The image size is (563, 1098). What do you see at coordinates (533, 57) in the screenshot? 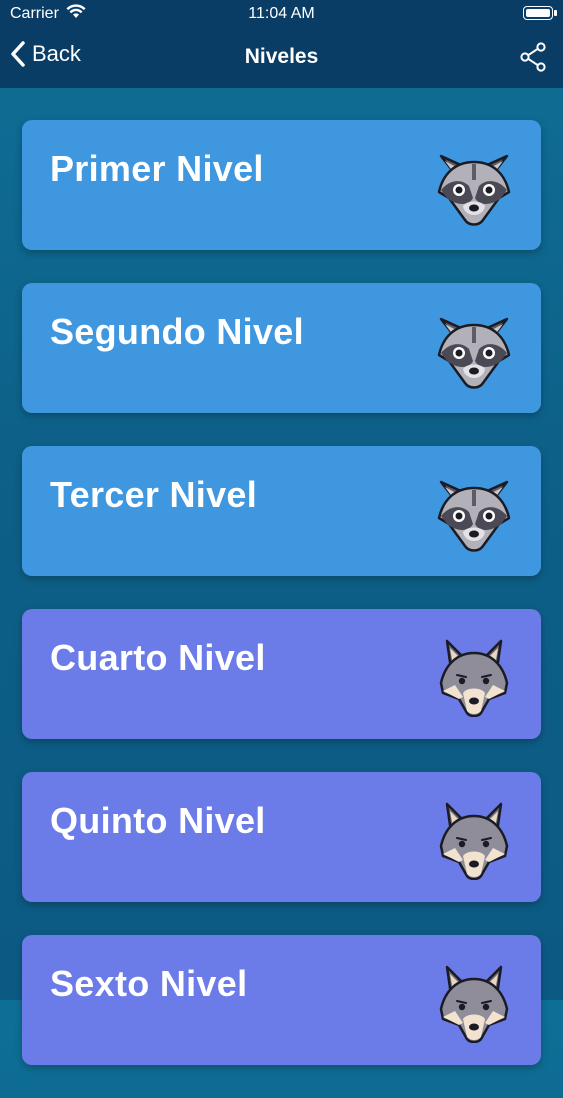
I see `share-icon` at bounding box center [533, 57].